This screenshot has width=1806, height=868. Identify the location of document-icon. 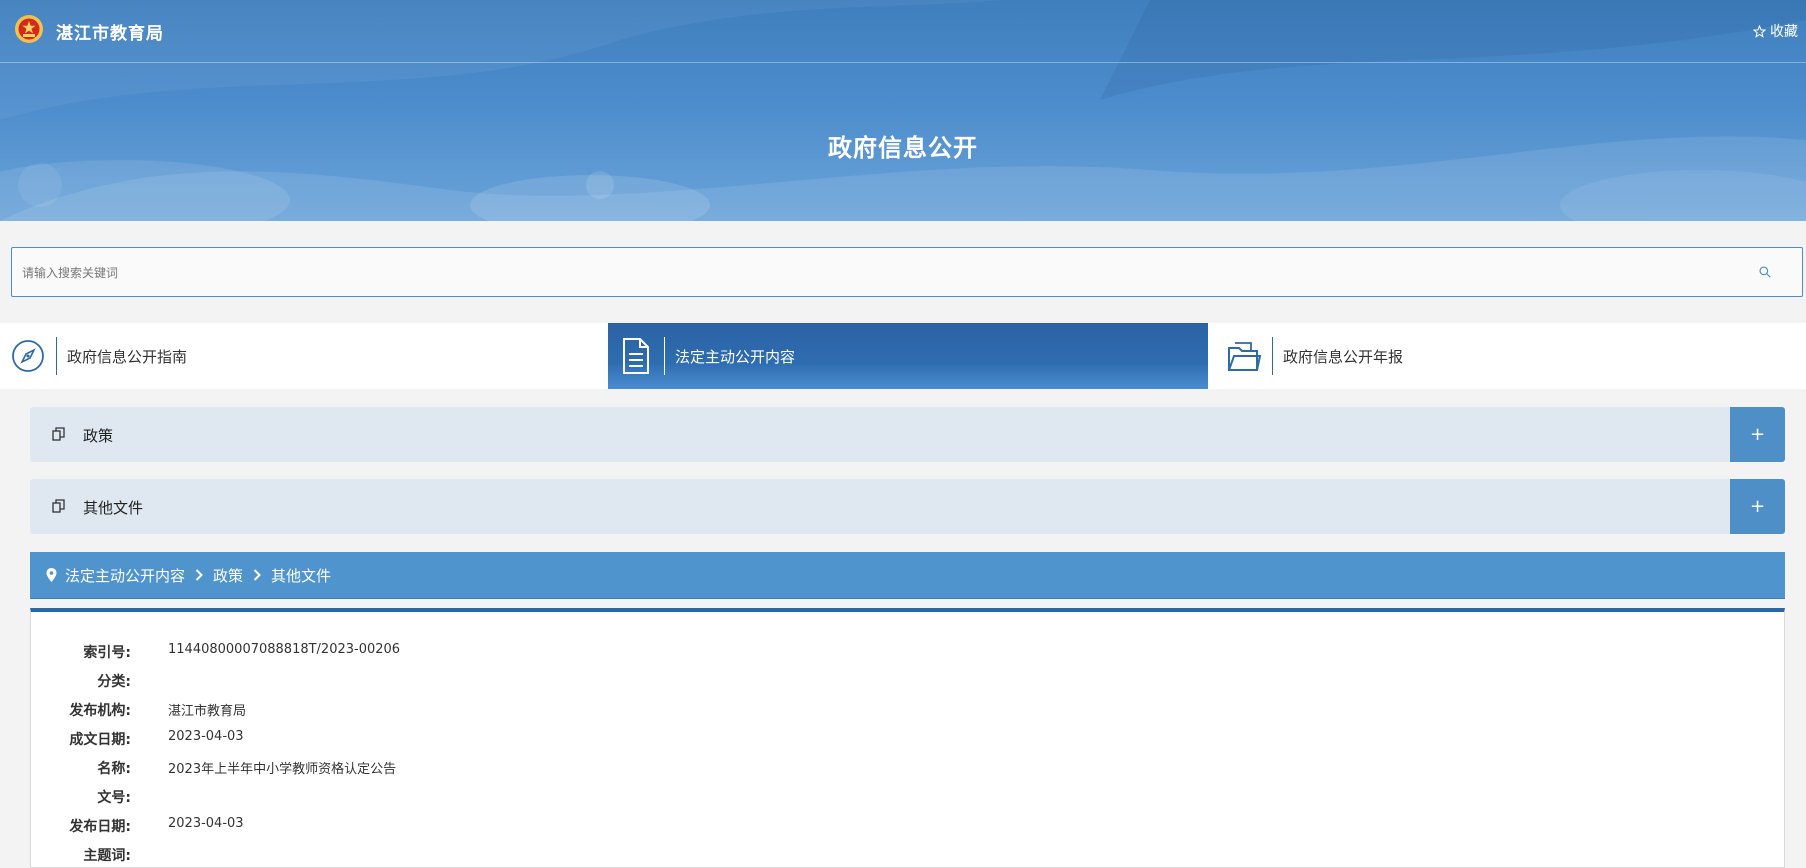
(636, 356).